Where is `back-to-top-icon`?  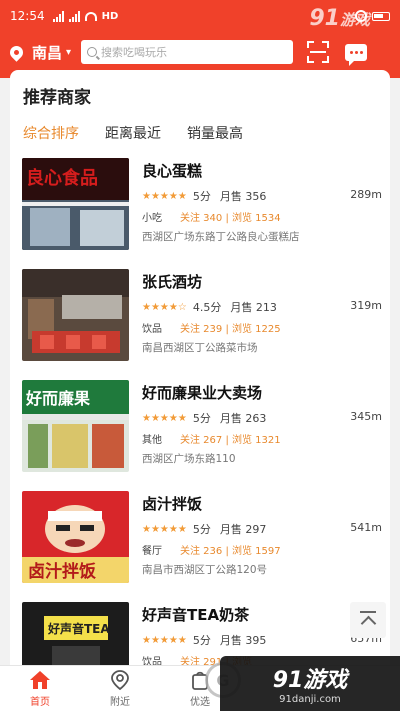
back-to-top-icon is located at coordinates (368, 612).